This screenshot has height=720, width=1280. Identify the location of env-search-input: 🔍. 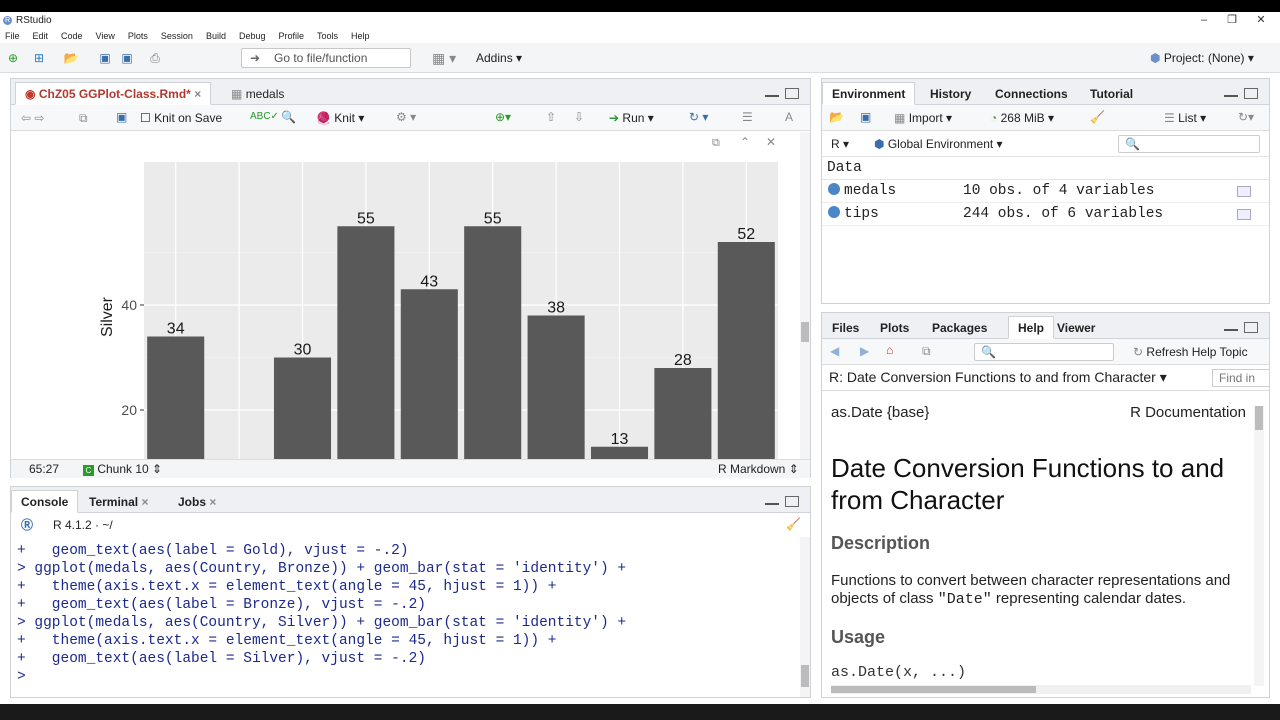
(1189, 144).